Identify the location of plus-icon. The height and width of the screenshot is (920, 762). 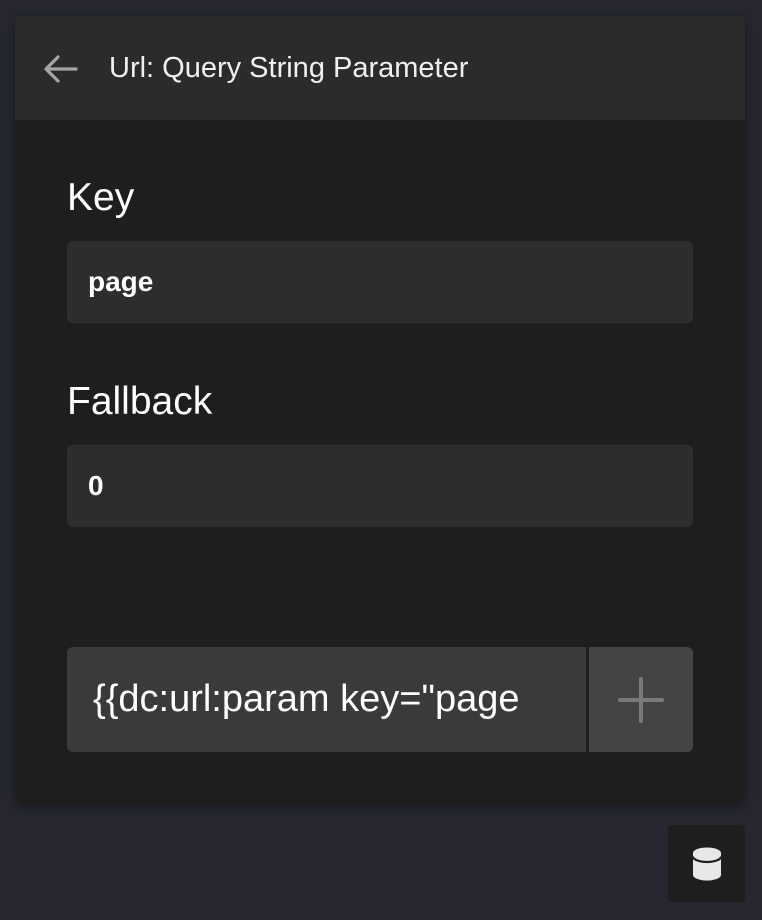
(641, 699).